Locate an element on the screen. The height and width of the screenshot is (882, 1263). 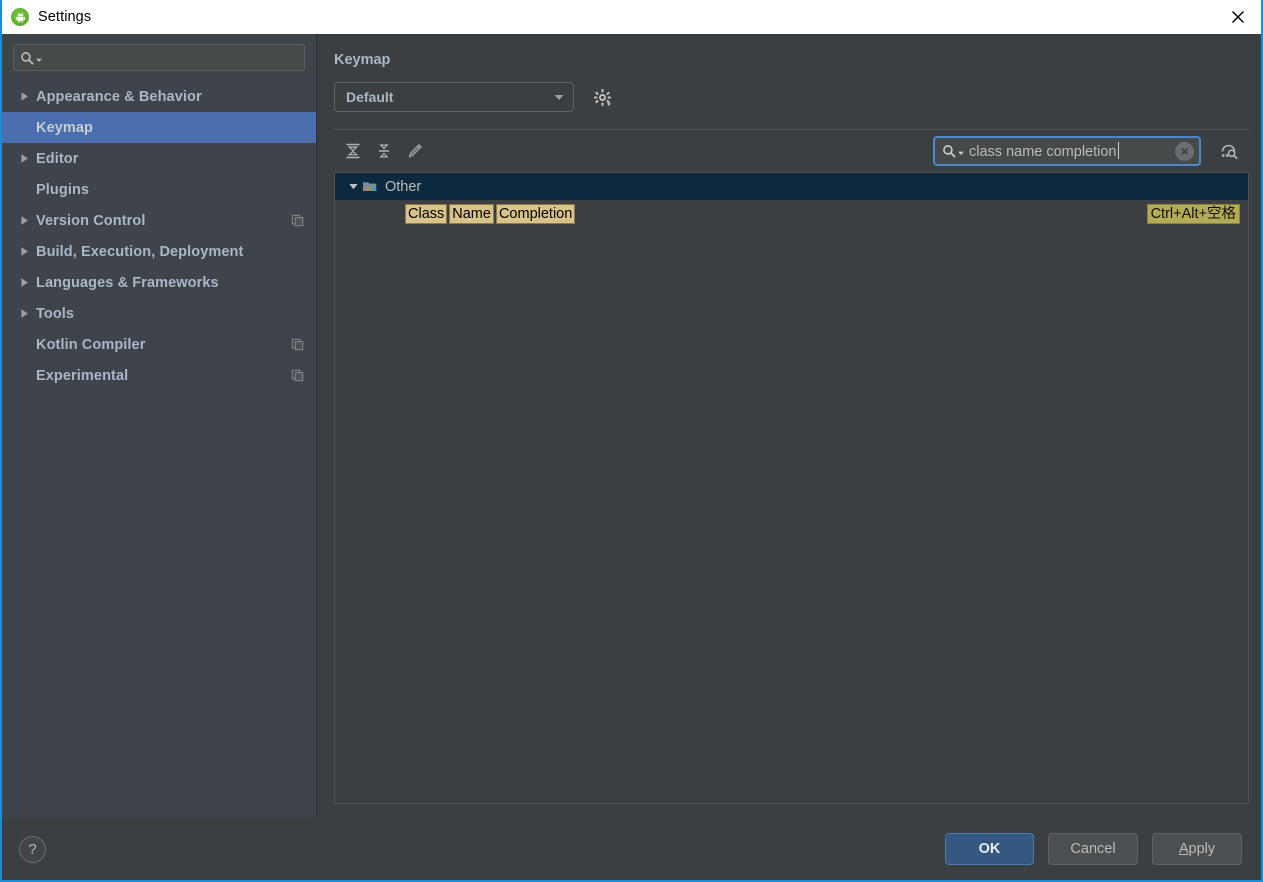
sidebar-search-field is located at coordinates (170, 57).